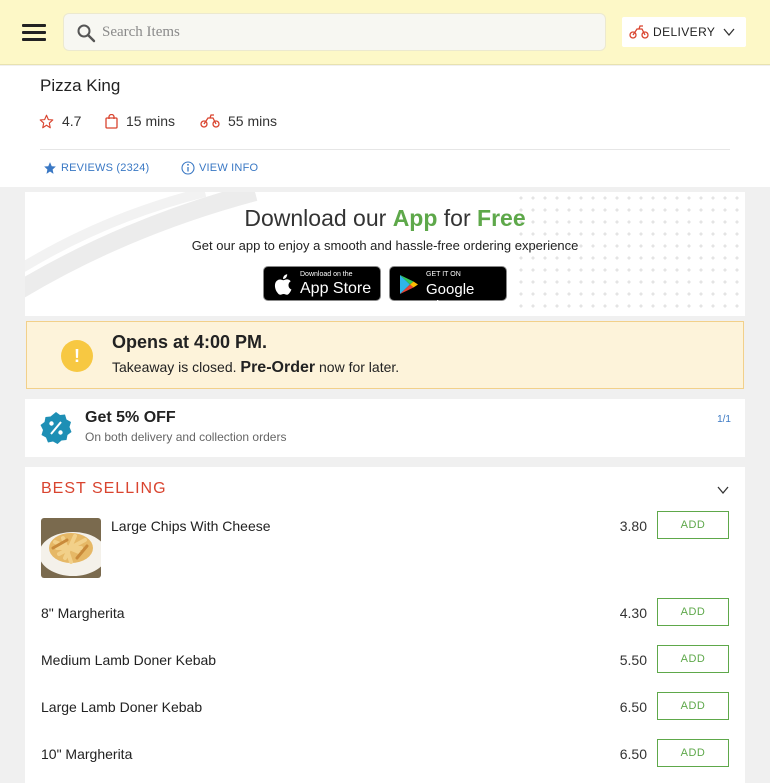 This screenshot has width=770, height=783. Describe the element at coordinates (443, 274) in the screenshot. I see `google-play-small-text: GET IT ON` at that location.